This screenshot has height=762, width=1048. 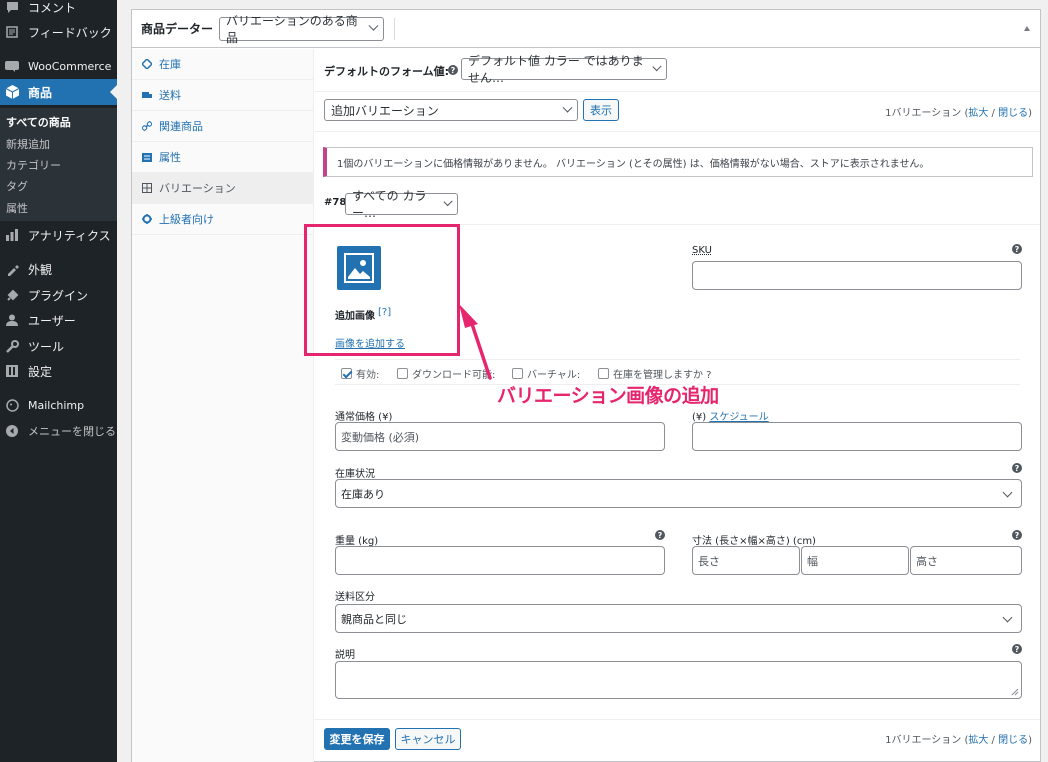 What do you see at coordinates (223, 219) in the screenshot?
I see `tab-advanced: 上級者向け` at bounding box center [223, 219].